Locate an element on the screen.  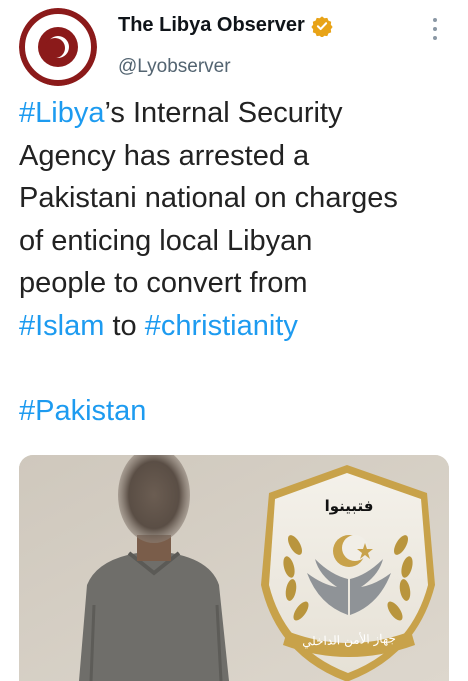
avatar is located at coordinates (58, 47).